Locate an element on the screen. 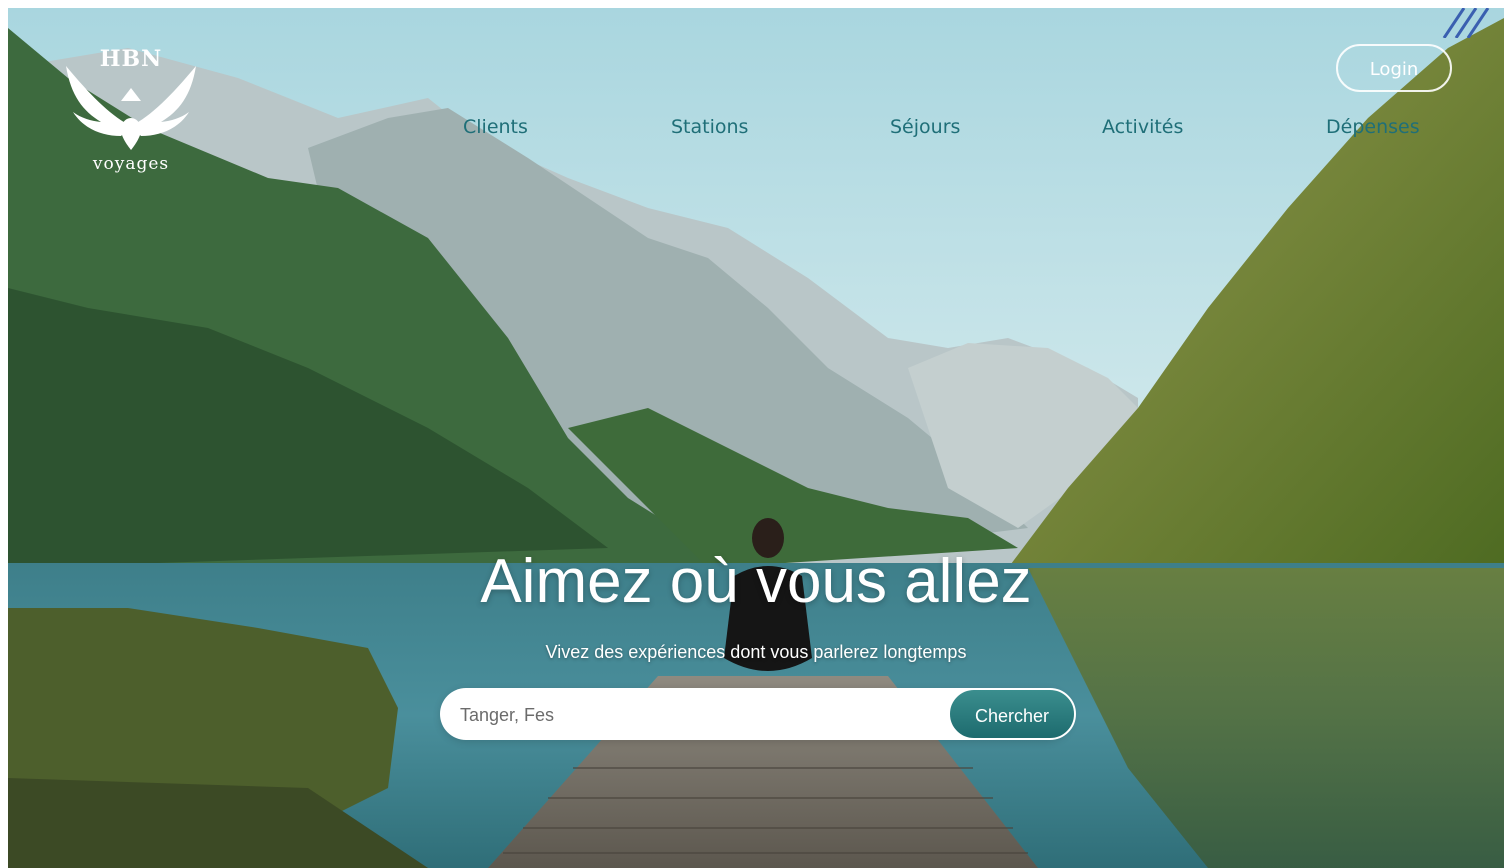  nav-link-activites: Activités is located at coordinates (1142, 127).